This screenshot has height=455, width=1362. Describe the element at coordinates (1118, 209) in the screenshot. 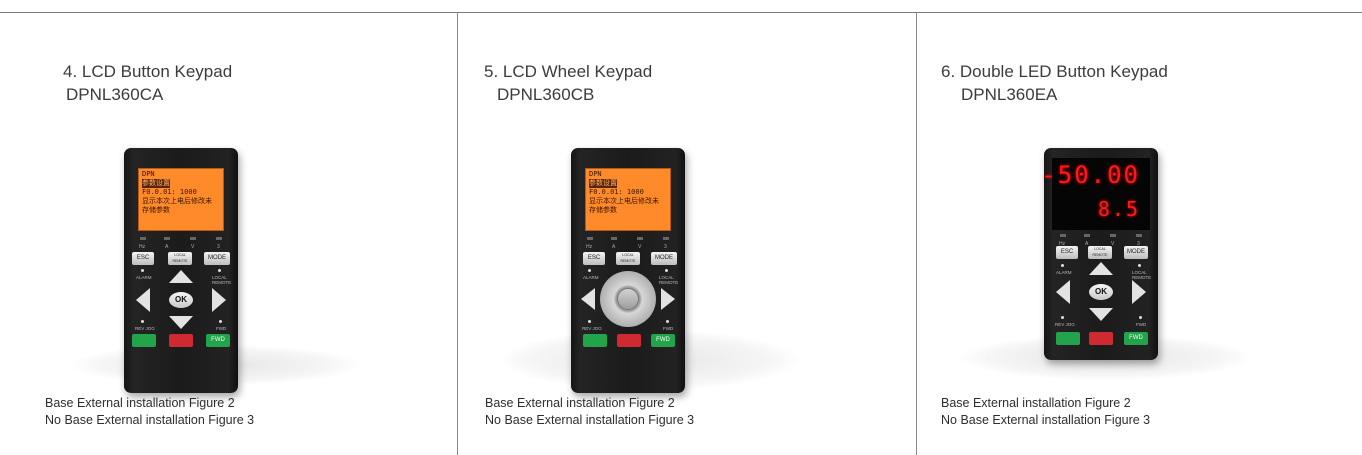

I see `led-sub-readout: 8.5` at that location.